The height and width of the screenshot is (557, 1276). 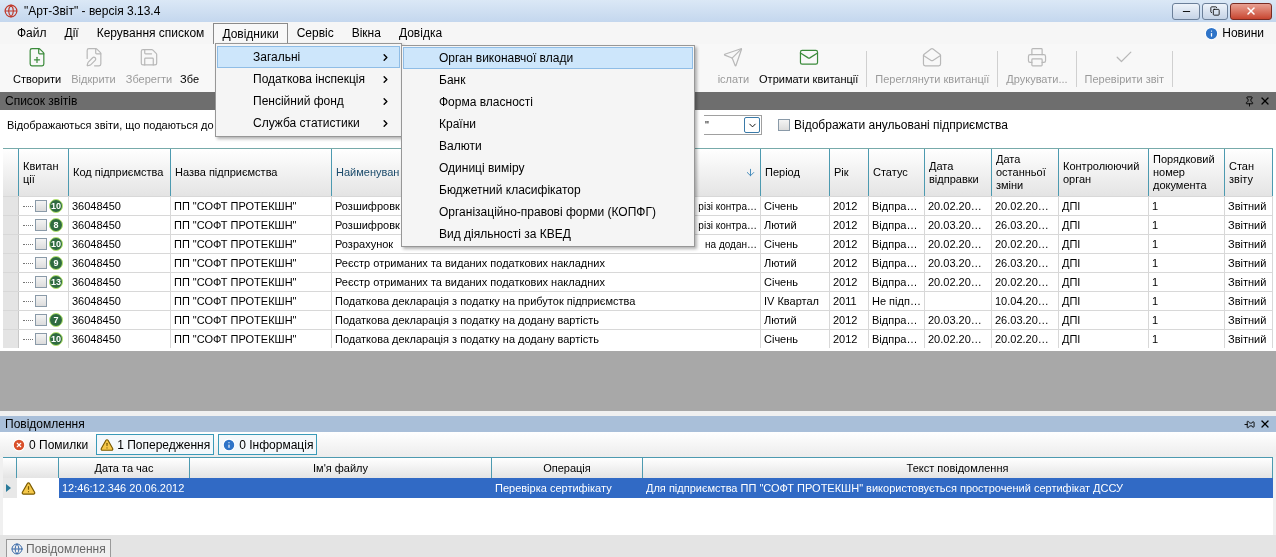 What do you see at coordinates (841, 172) in the screenshot?
I see `column-header: Рік` at bounding box center [841, 172].